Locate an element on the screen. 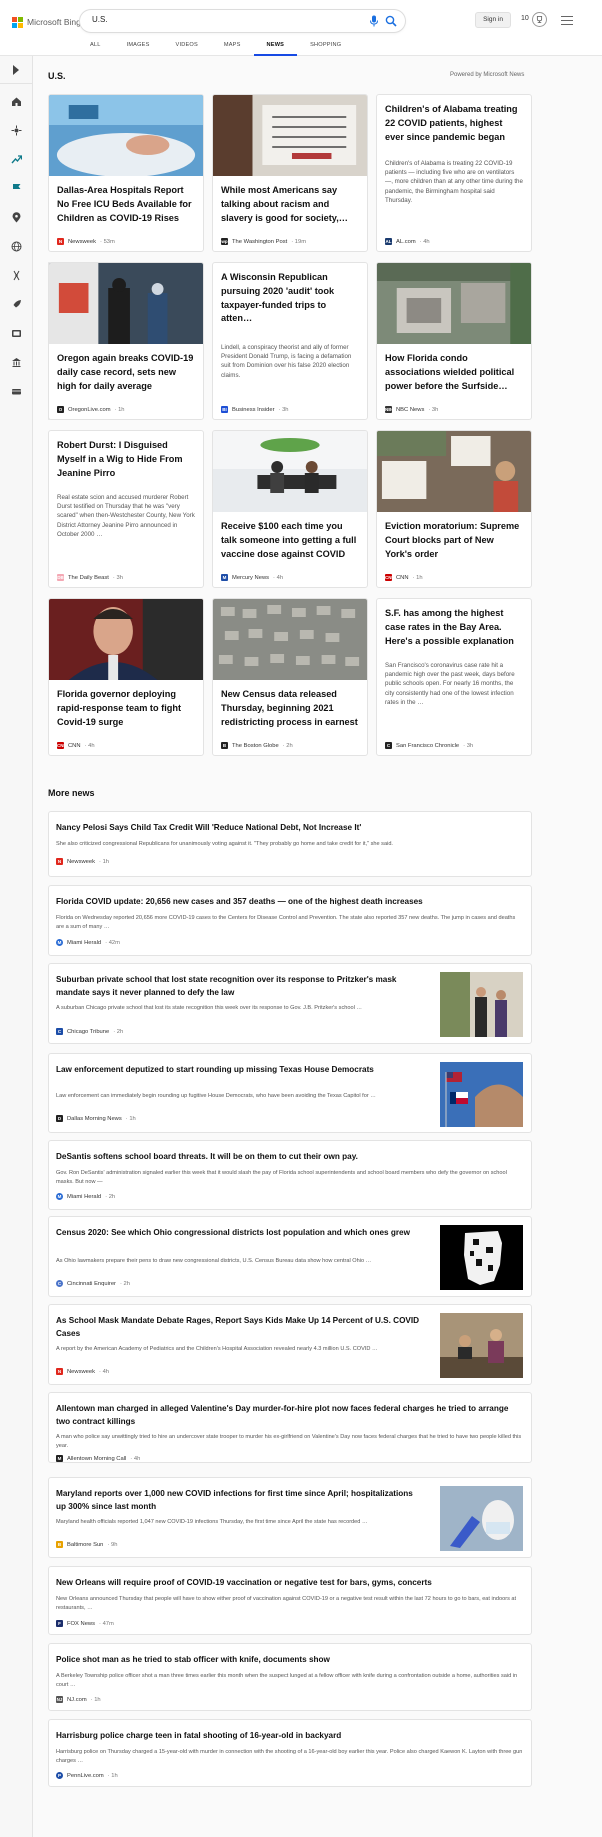 This screenshot has width=602, height=1837. rewards-trophy-icon is located at coordinates (539, 19).